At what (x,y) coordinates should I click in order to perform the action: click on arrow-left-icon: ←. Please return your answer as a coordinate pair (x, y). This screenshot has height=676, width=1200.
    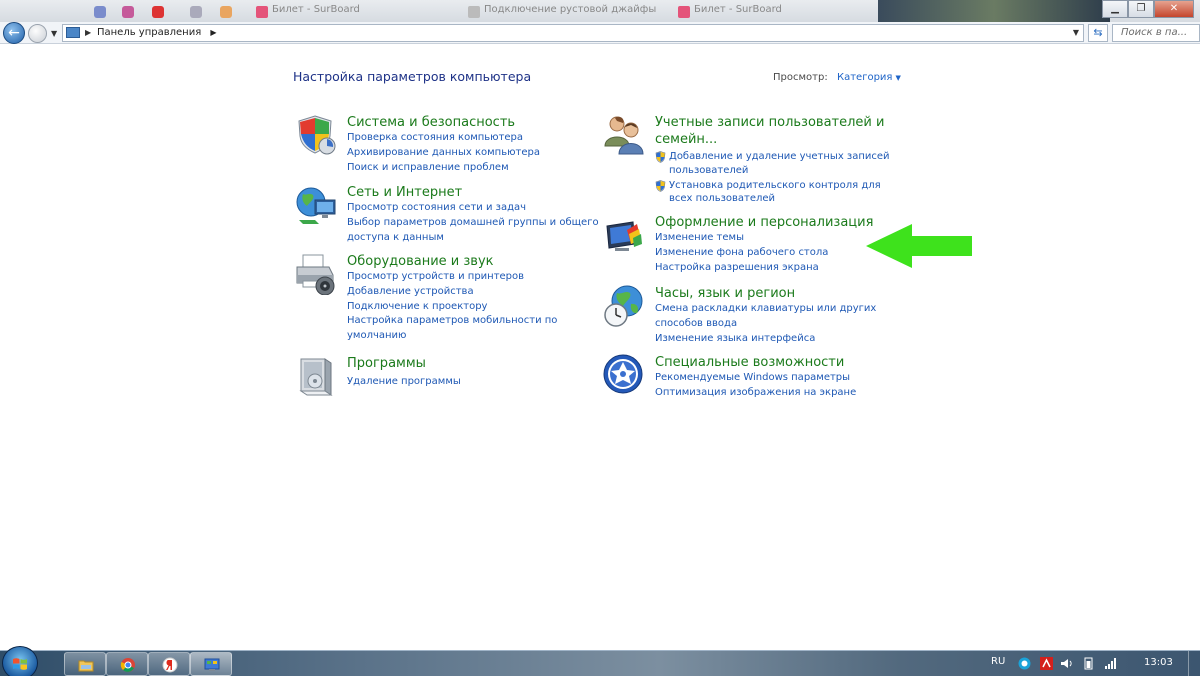
    Looking at the image, I should click on (14, 33).